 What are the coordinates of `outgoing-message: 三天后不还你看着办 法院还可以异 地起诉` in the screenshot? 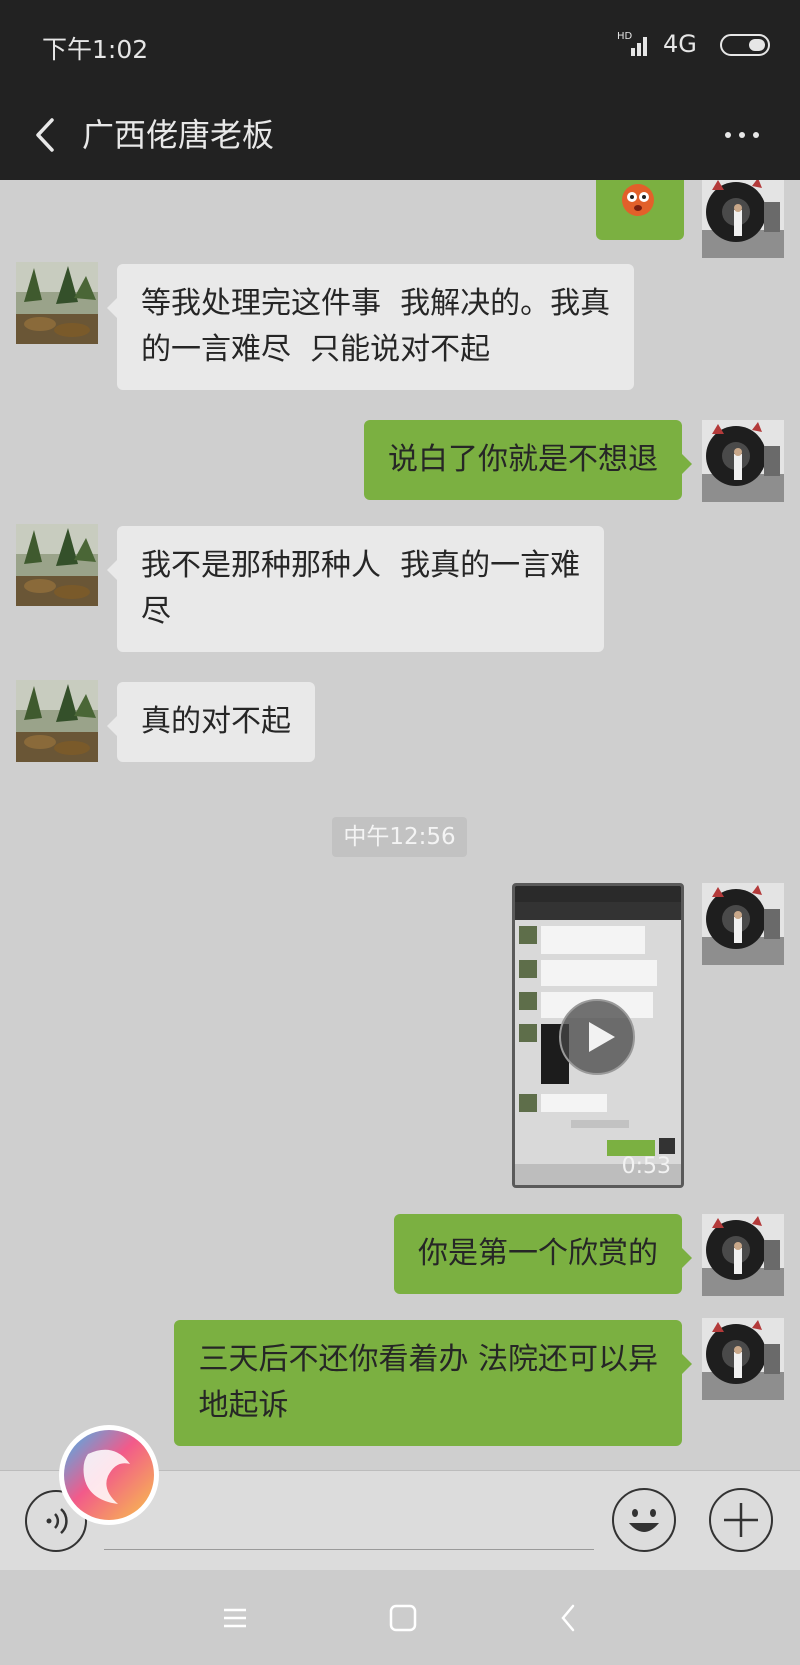 It's located at (433, 1383).